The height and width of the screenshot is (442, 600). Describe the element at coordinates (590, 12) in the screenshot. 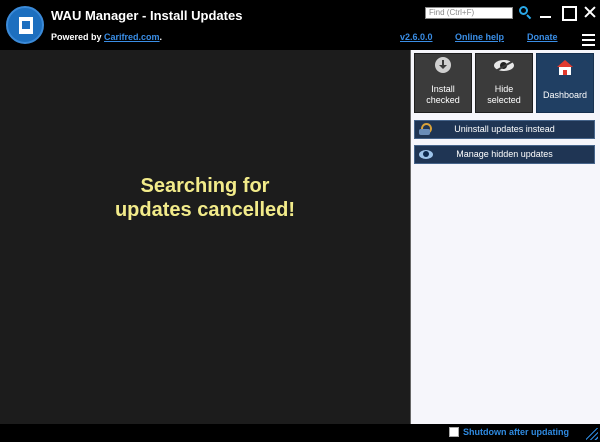

I see `close-icon` at that location.